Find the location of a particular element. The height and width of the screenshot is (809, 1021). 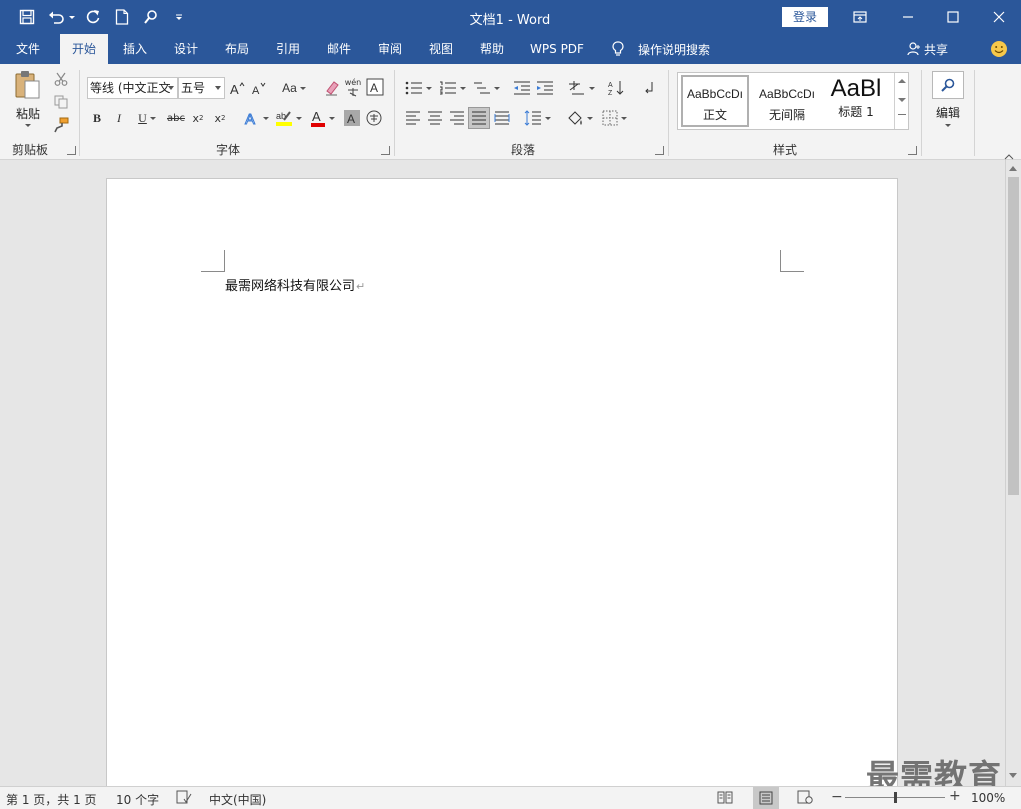

paragraph-dialog-launcher-icon is located at coordinates (659, 150).